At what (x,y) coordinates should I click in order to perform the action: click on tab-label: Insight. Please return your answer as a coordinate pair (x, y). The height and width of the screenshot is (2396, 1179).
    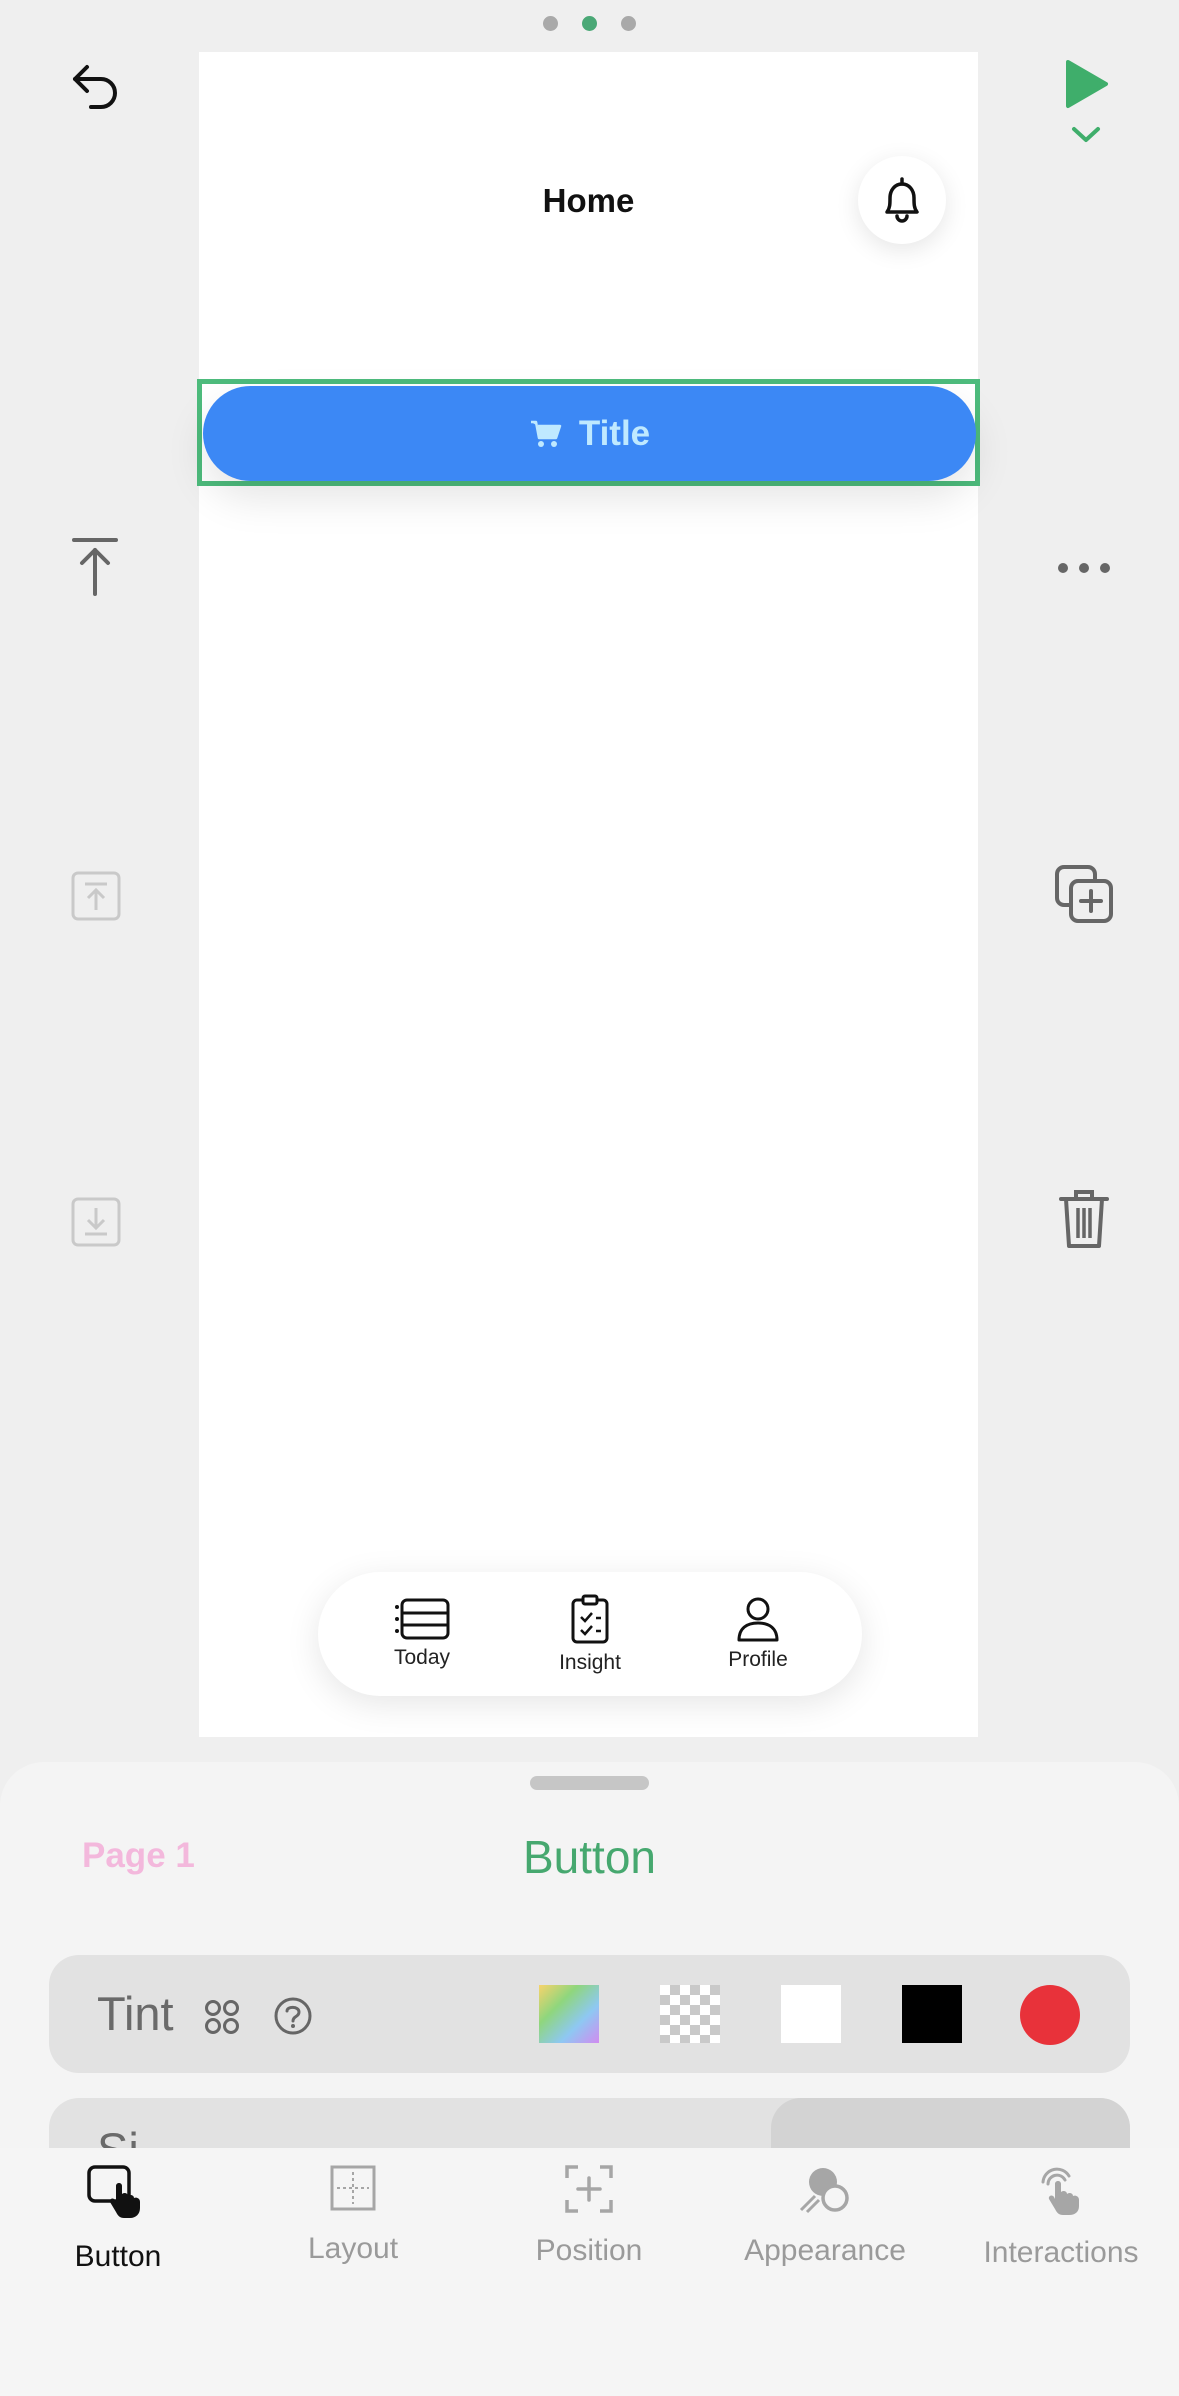
    Looking at the image, I should click on (590, 1662).